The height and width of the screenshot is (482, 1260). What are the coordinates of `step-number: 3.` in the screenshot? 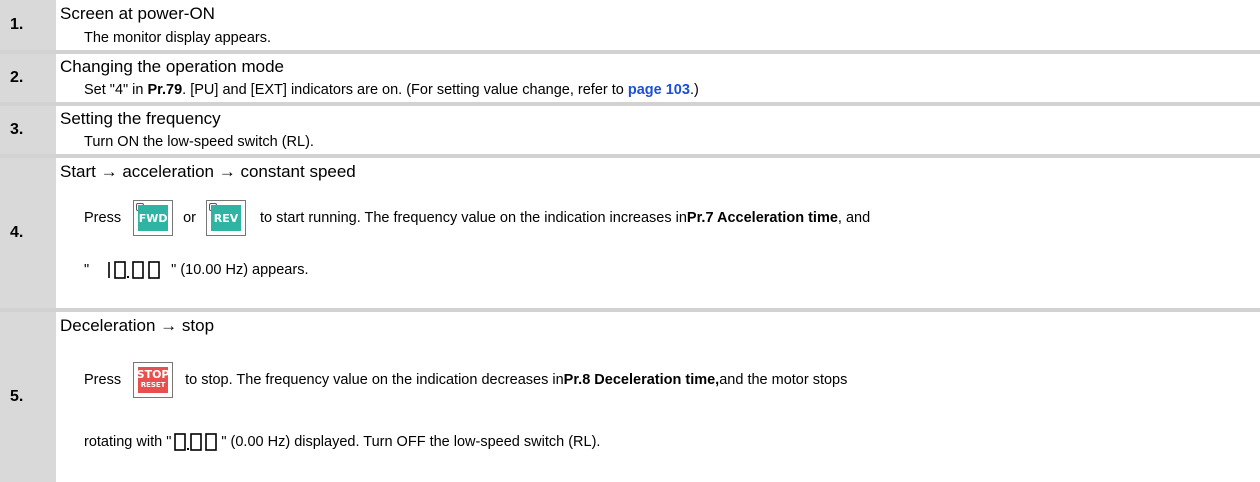 It's located at (28, 130).